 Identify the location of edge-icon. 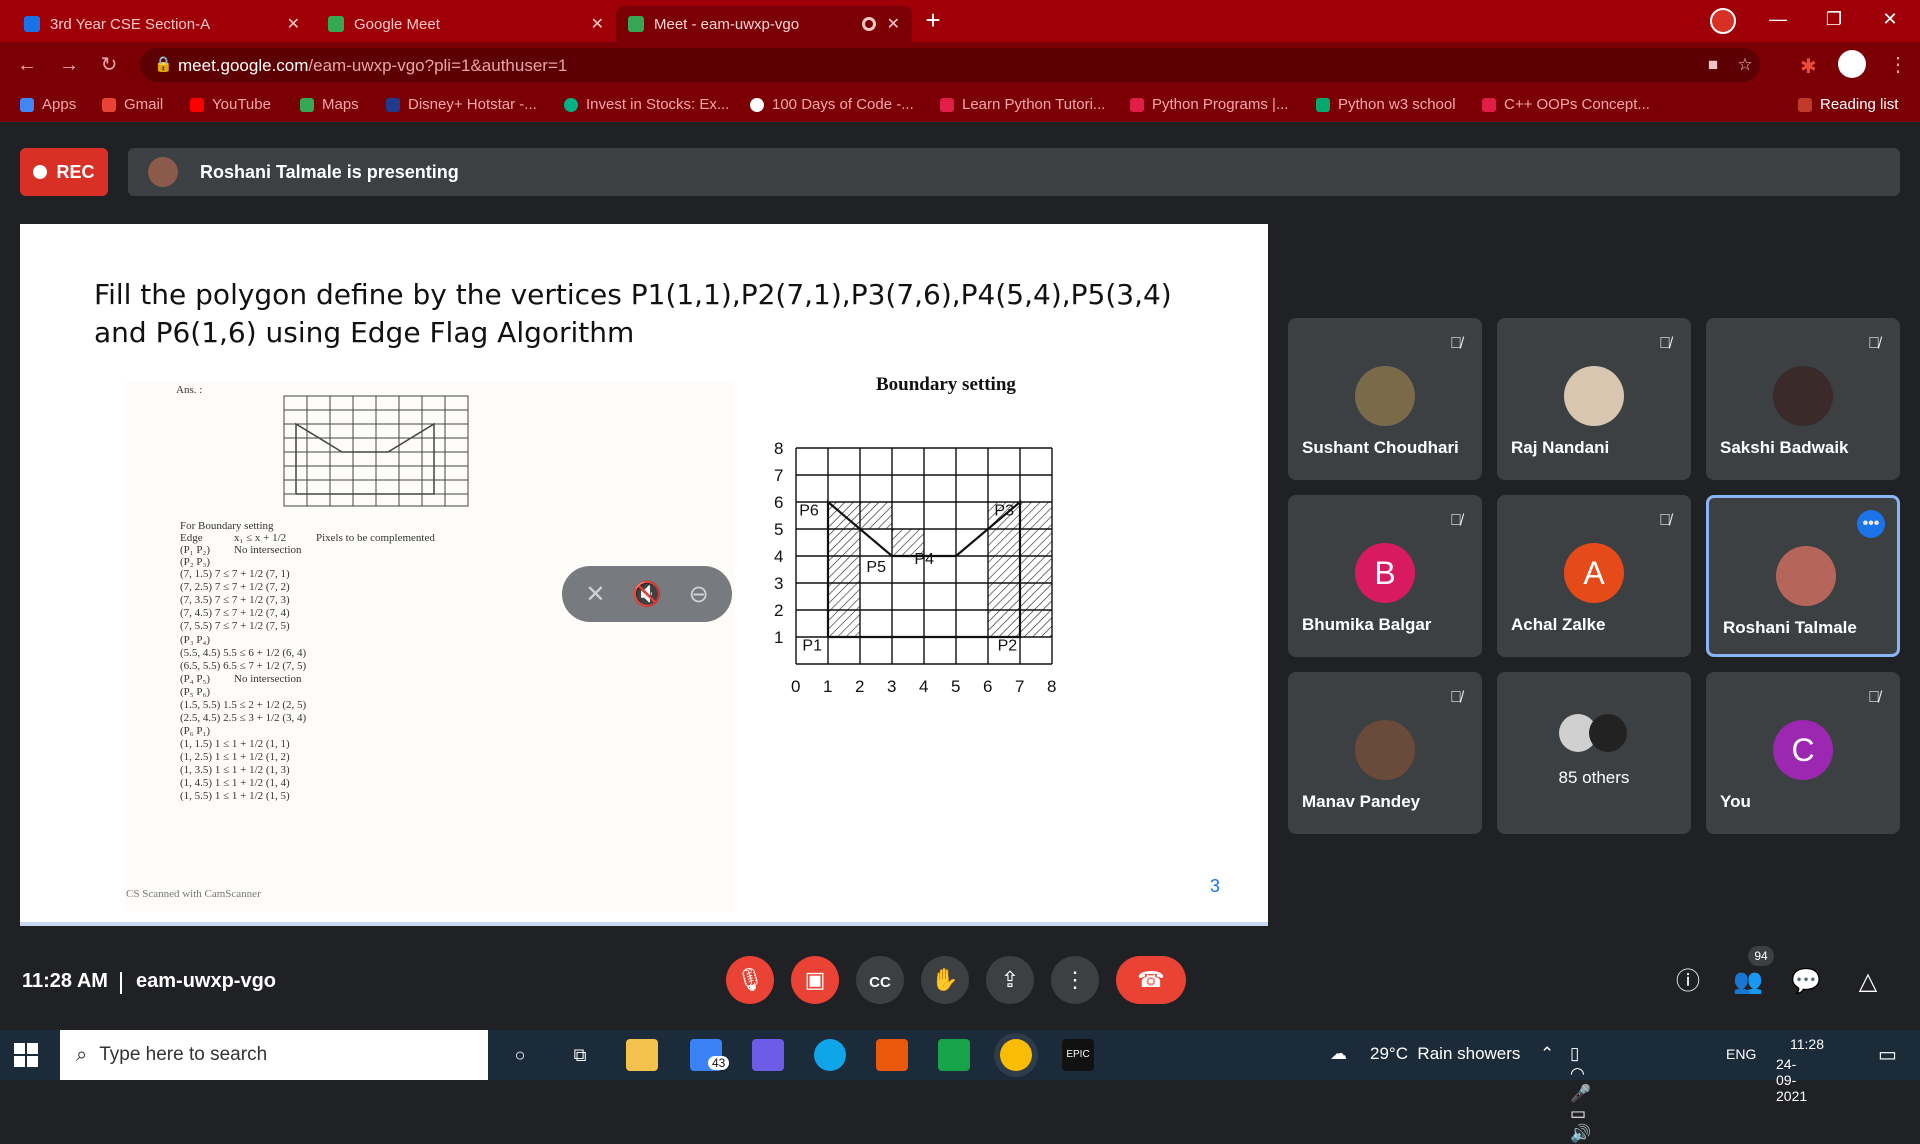
(830, 1055).